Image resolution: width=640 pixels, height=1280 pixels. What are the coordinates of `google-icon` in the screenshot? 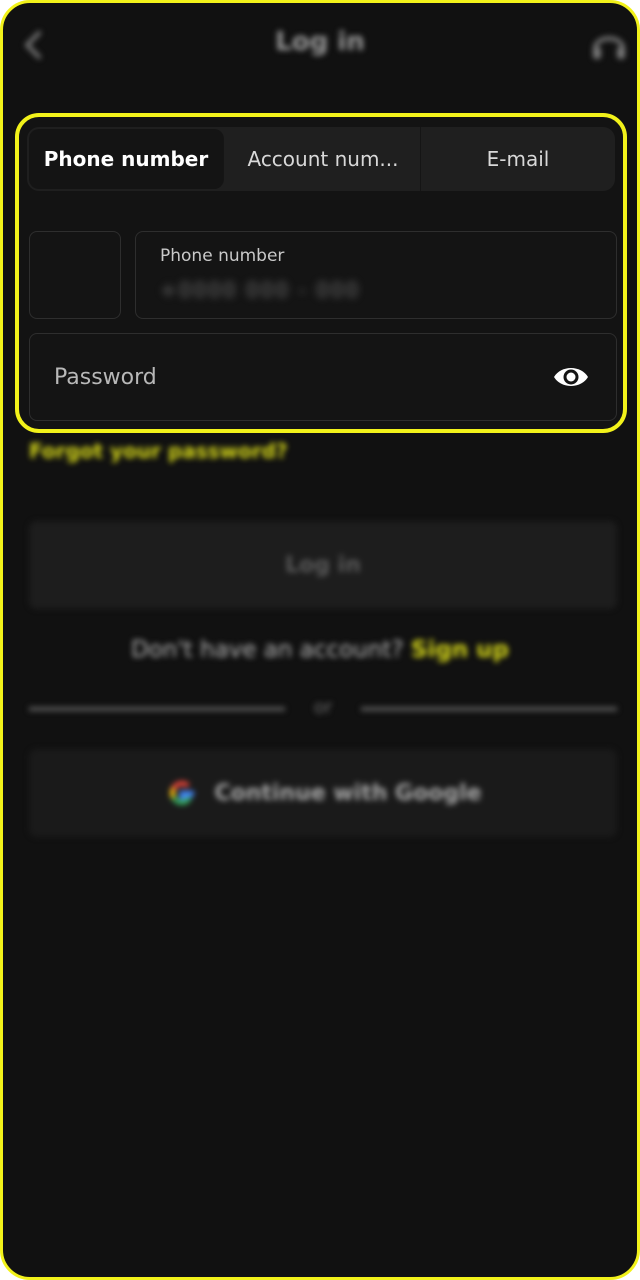 It's located at (182, 793).